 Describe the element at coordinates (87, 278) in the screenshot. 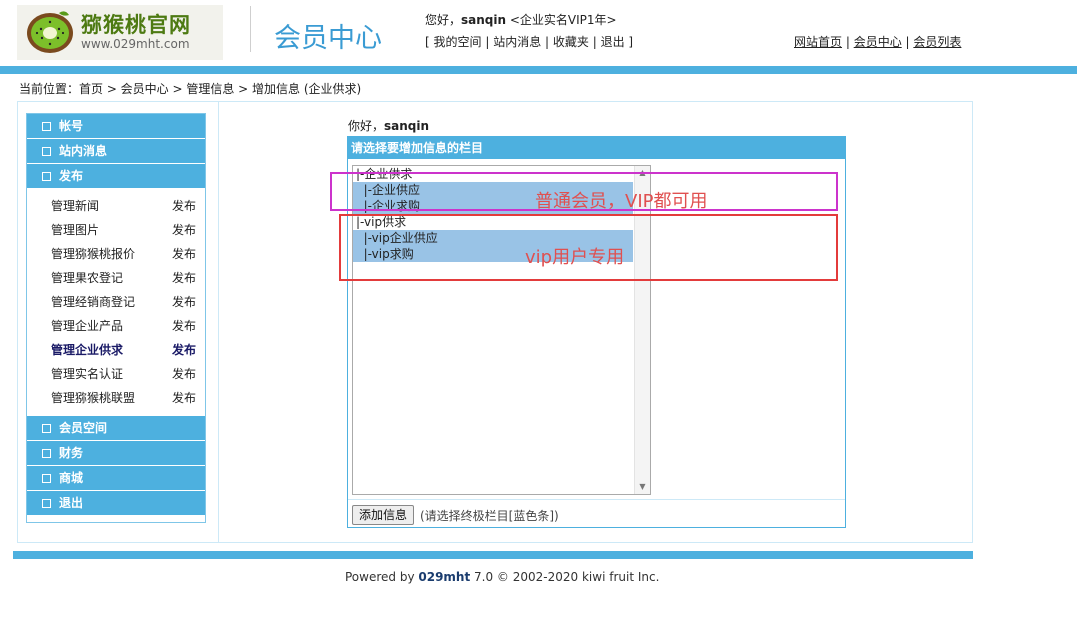

I see `manage-link: 管理果农登记` at that location.